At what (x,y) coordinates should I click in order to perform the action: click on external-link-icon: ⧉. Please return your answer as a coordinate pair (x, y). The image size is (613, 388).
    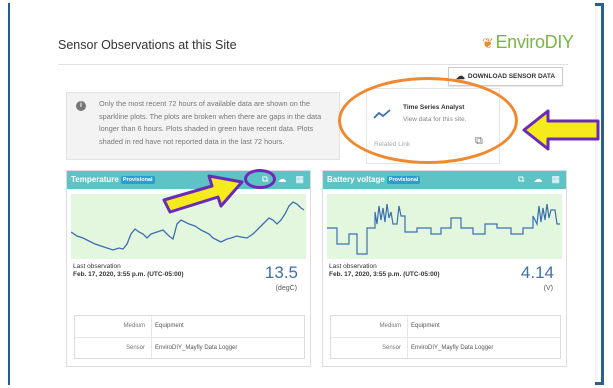
    Looking at the image, I should click on (521, 179).